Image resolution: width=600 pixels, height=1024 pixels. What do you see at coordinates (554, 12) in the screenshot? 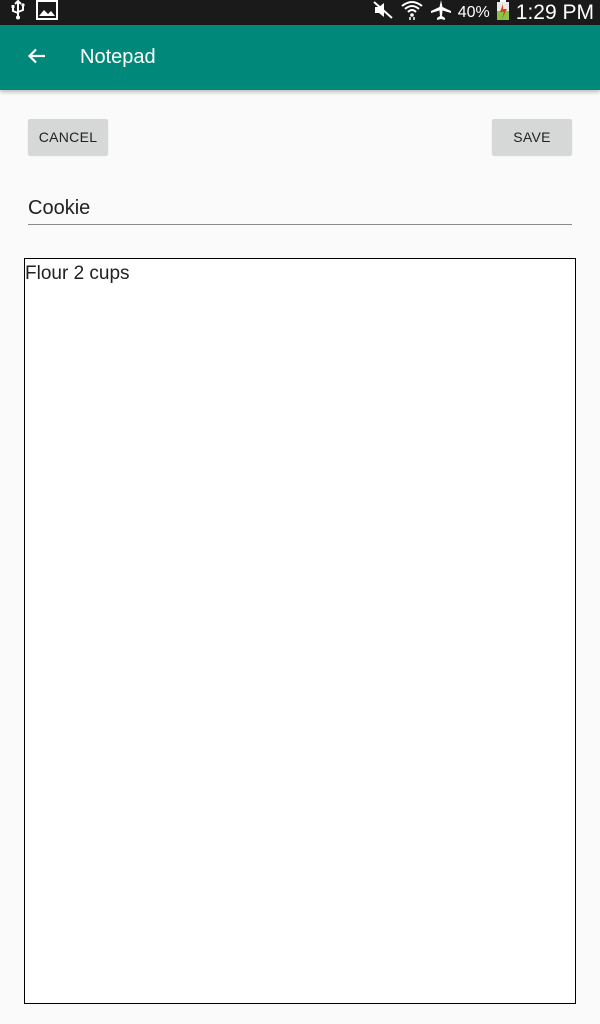
I see `status-clock: 1:29 PM` at bounding box center [554, 12].